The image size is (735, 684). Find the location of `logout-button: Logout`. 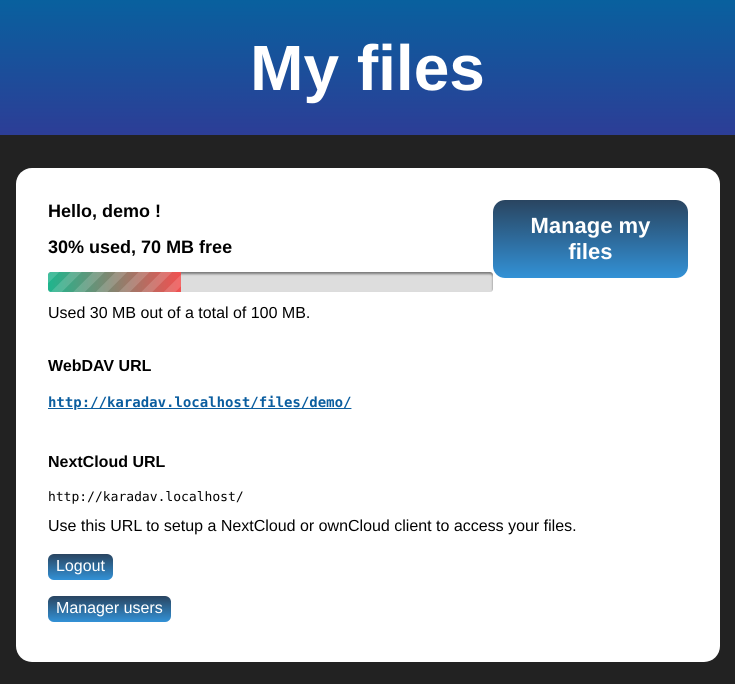

logout-button: Logout is located at coordinates (80, 567).